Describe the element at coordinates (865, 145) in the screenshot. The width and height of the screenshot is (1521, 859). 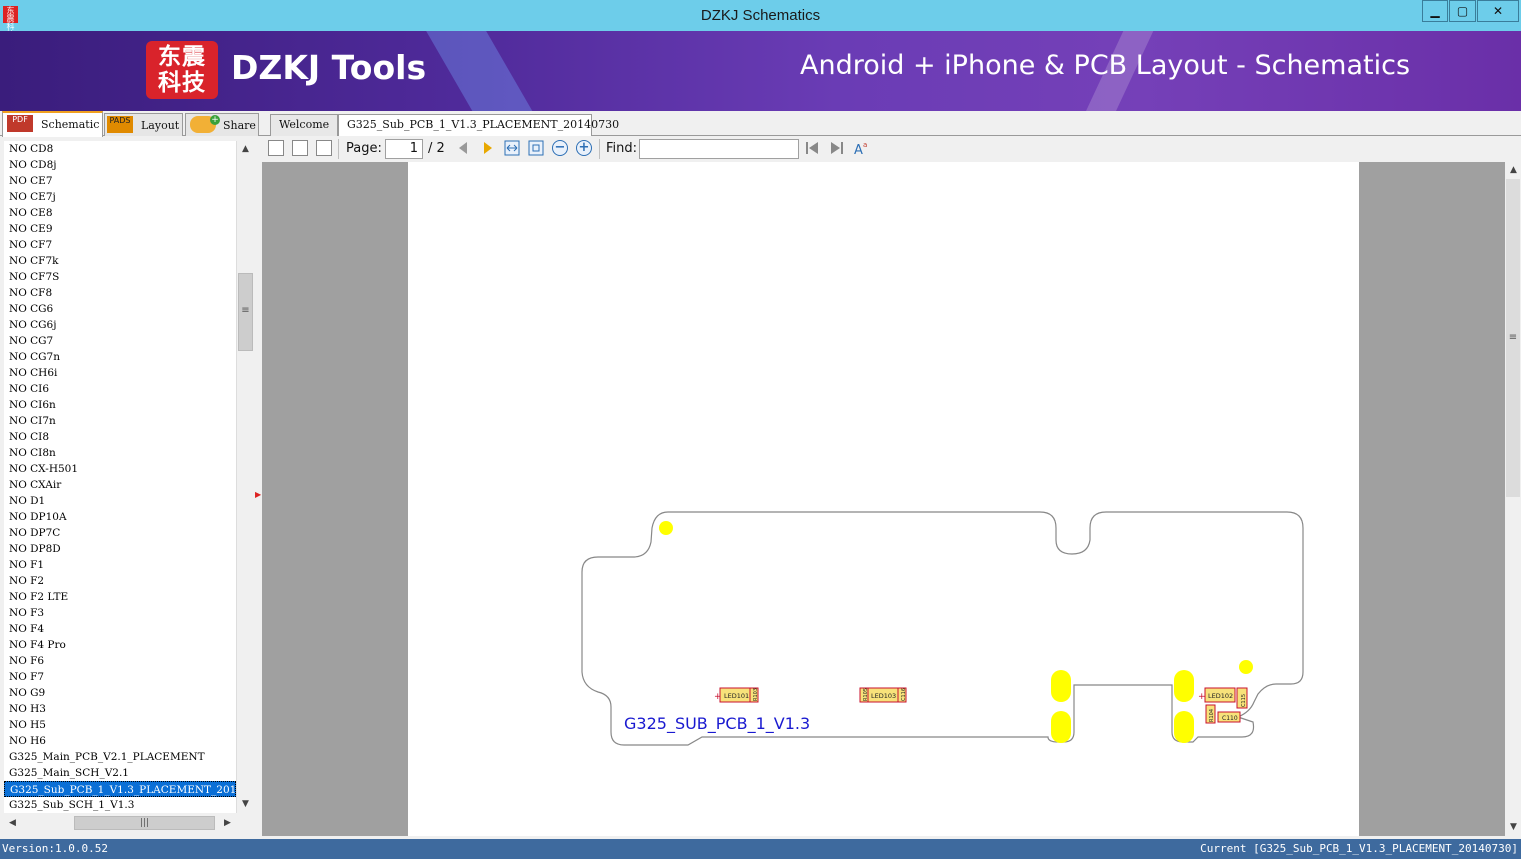
I see `svg-text: a` at that location.